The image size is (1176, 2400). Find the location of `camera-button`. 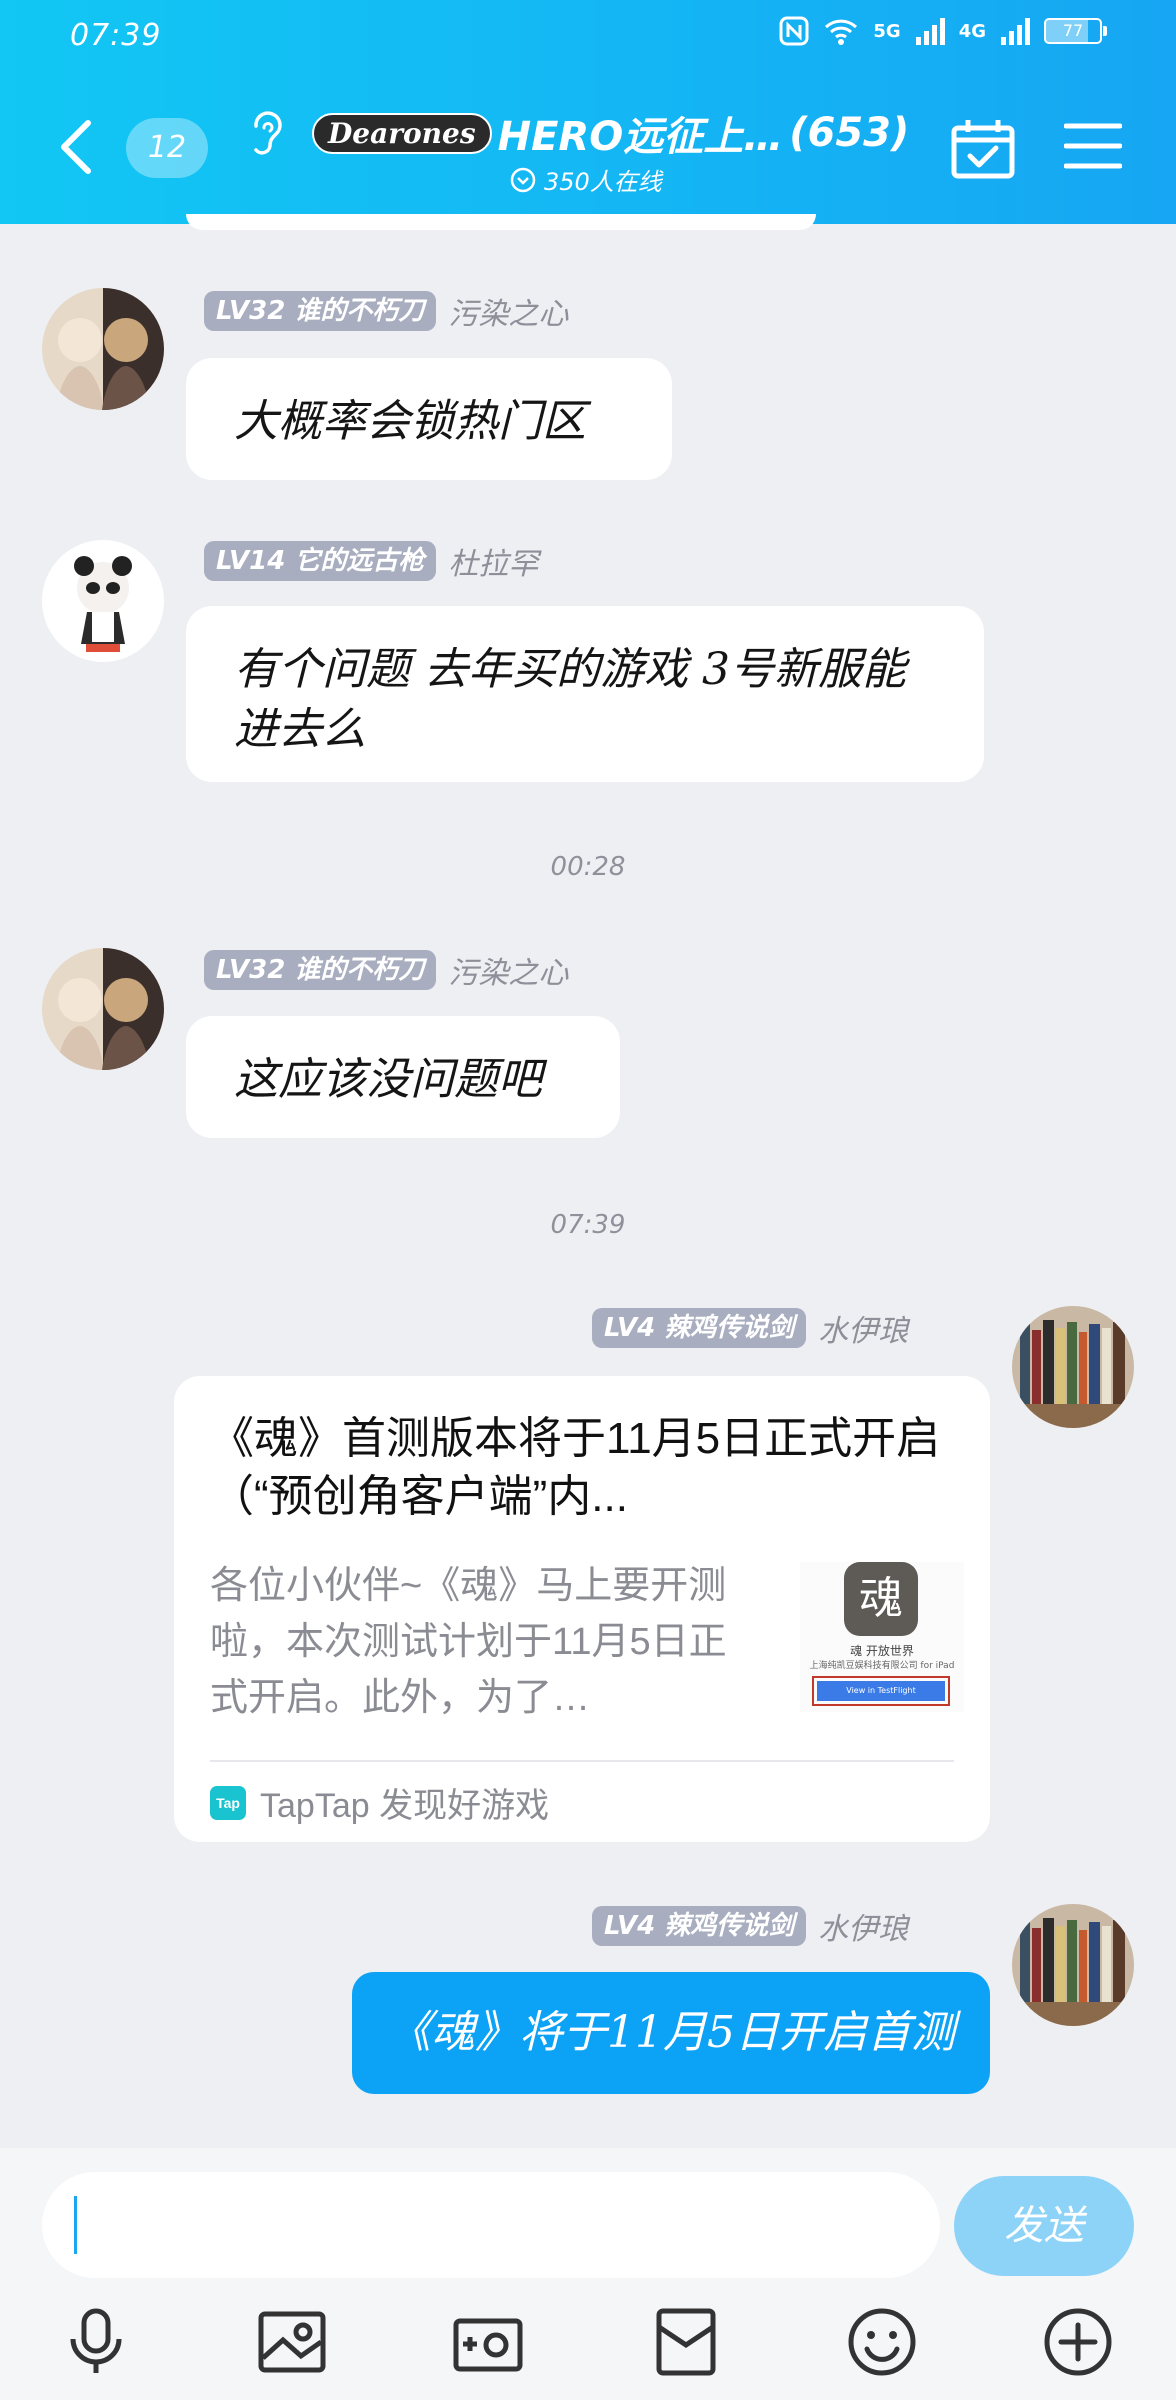

camera-button is located at coordinates (488, 2342).